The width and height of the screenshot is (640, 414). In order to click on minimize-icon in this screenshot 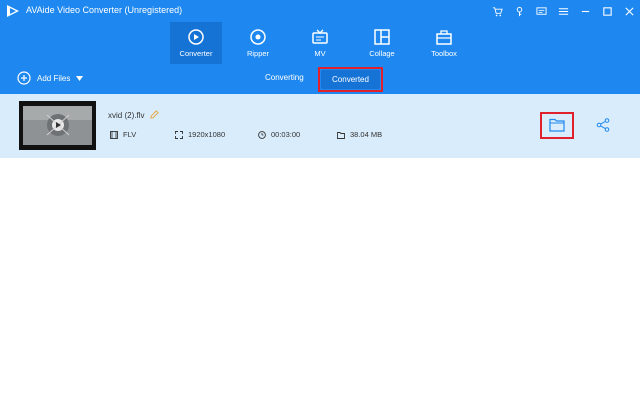, I will do `click(585, 11)`.